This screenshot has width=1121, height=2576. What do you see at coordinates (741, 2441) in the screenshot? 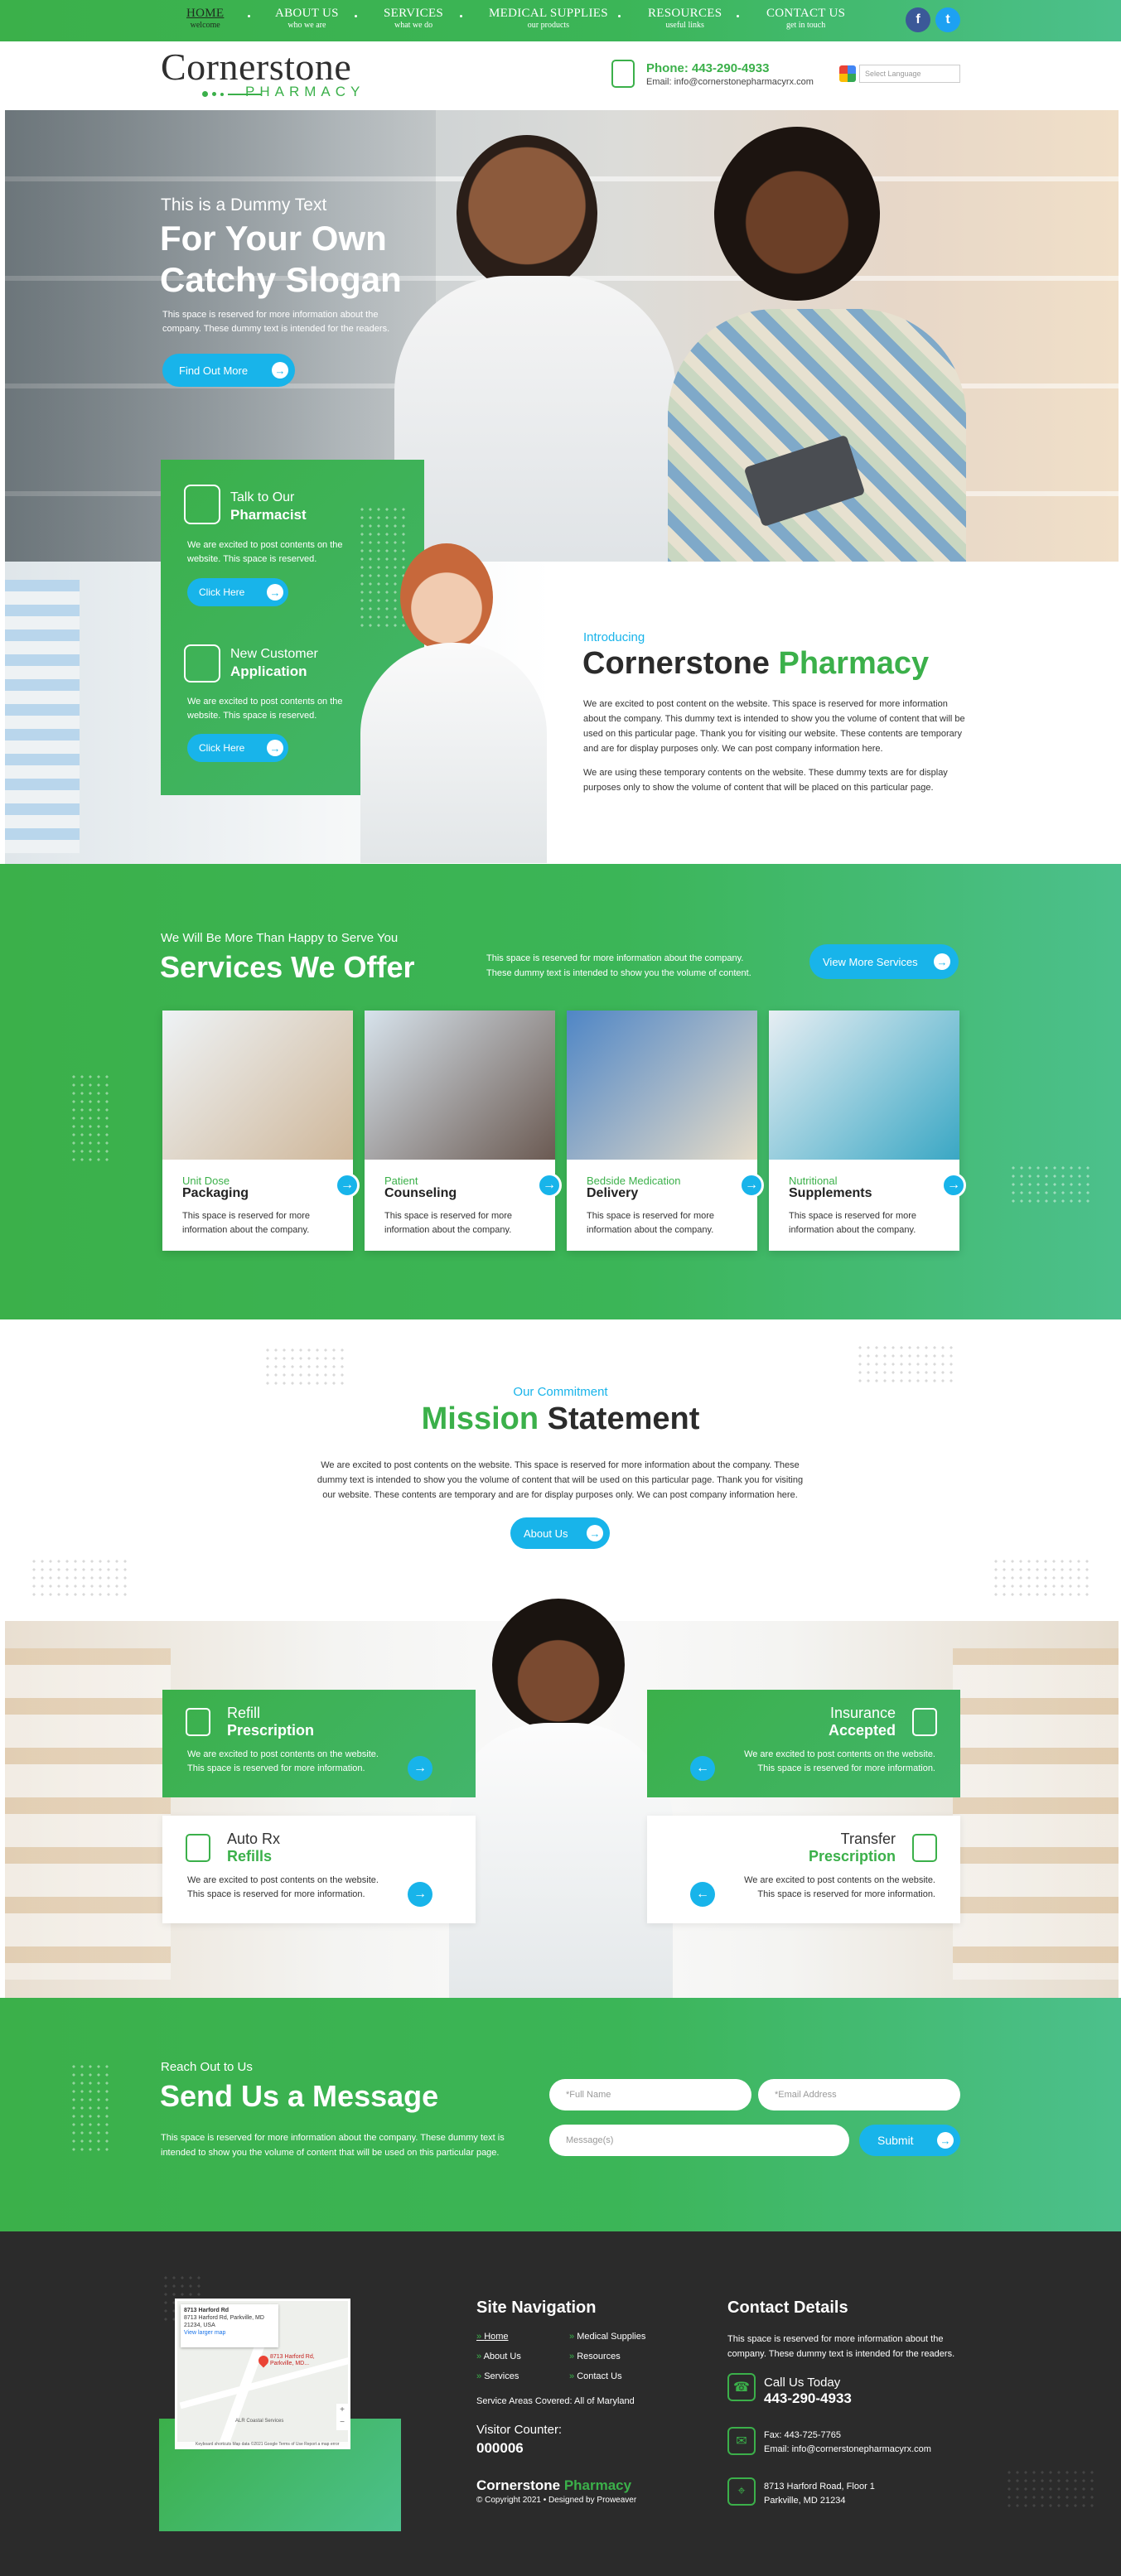
I see `fax-icon: ✉` at bounding box center [741, 2441].